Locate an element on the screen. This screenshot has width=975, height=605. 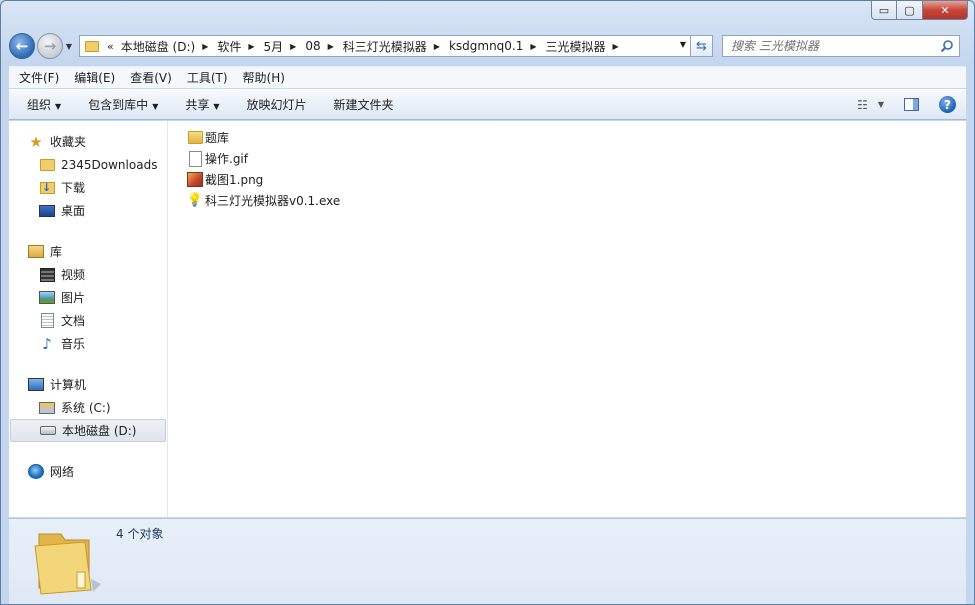
gif-file-icon is located at coordinates (195, 159).